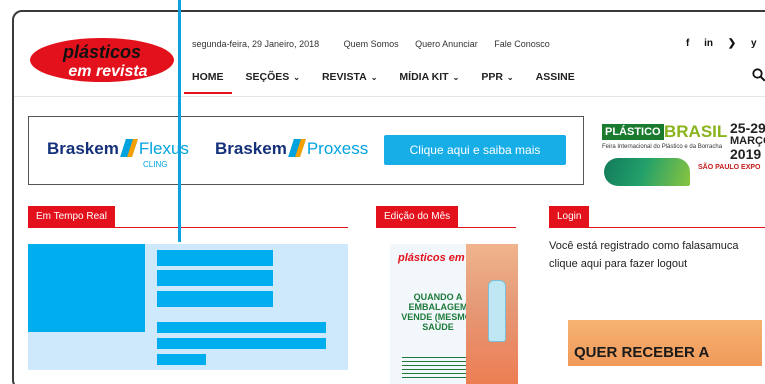  I want to click on facebook-icon: f, so click(687, 43).